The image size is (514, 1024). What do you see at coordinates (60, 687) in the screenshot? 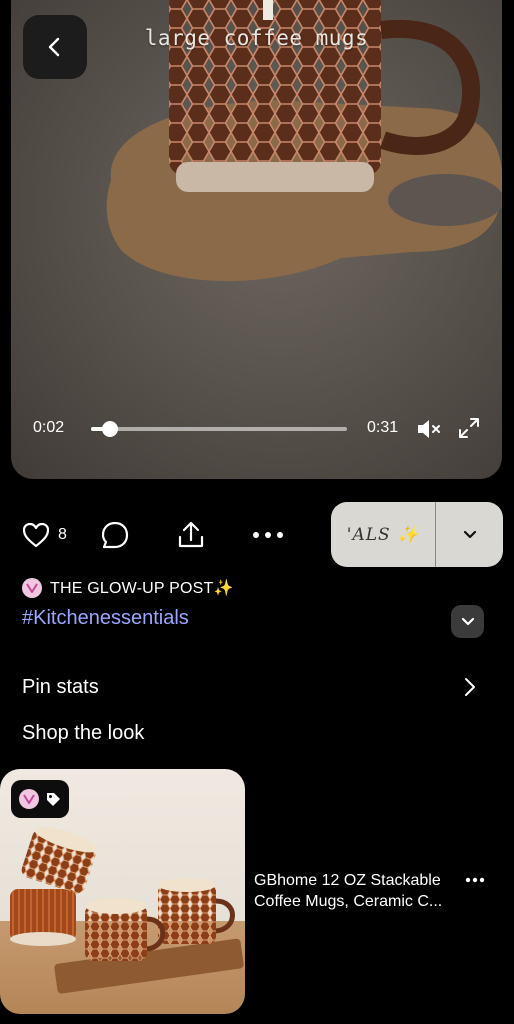
I see `pin-stats-link: Pin stats` at bounding box center [60, 687].